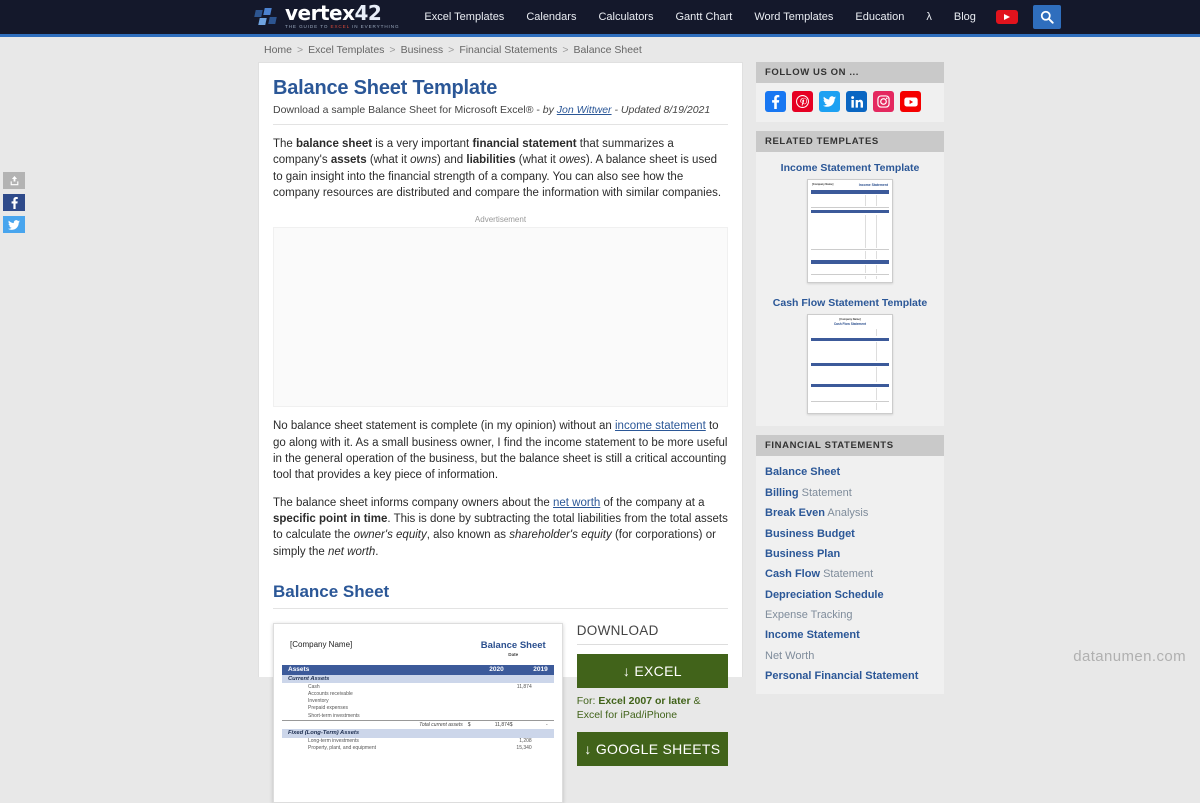 This screenshot has width=1200, height=803. What do you see at coordinates (328, 708) in the screenshot?
I see `preview-row-label: Prepaid expenses` at bounding box center [328, 708].